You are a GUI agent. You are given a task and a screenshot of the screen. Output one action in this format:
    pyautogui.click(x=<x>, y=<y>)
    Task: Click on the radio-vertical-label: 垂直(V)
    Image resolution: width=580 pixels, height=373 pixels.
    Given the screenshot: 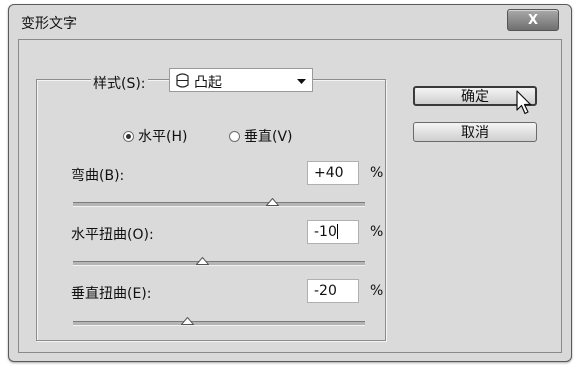 What is the action you would take?
    pyautogui.click(x=268, y=137)
    